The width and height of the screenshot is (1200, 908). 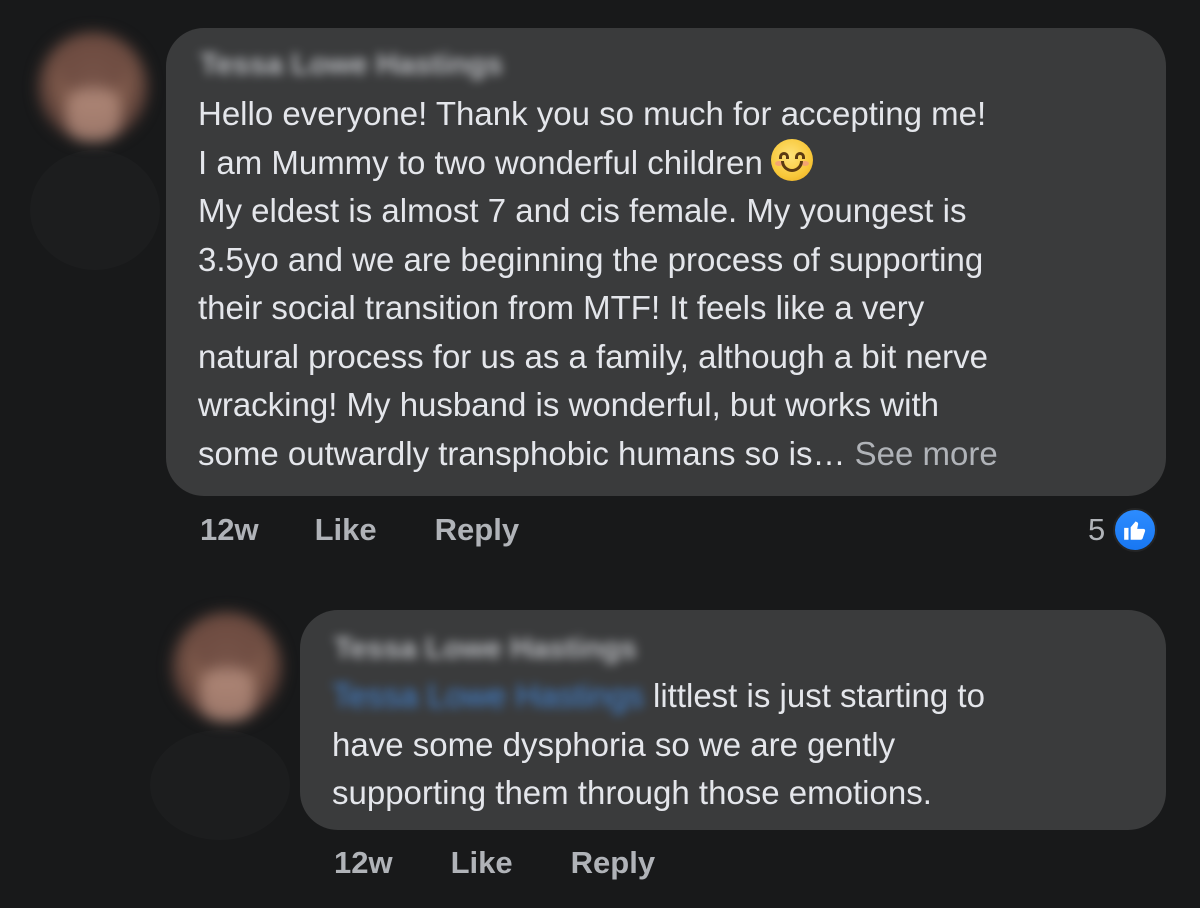 What do you see at coordinates (632, 792) in the screenshot?
I see `comment-line: supporting them through those emotions.` at bounding box center [632, 792].